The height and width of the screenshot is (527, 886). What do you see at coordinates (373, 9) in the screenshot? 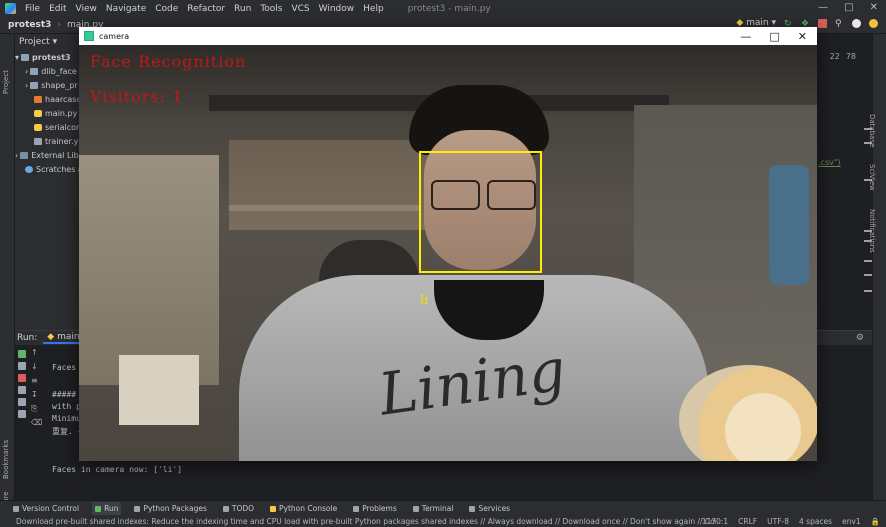
I see `menu-help: Help` at bounding box center [373, 9].